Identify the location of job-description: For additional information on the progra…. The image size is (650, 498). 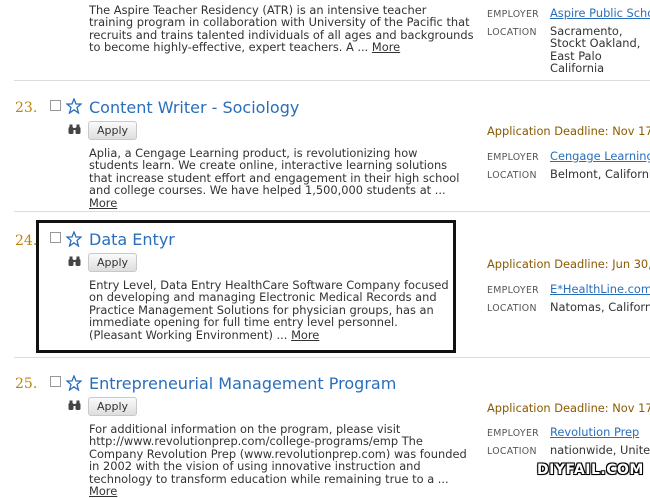
(278, 460).